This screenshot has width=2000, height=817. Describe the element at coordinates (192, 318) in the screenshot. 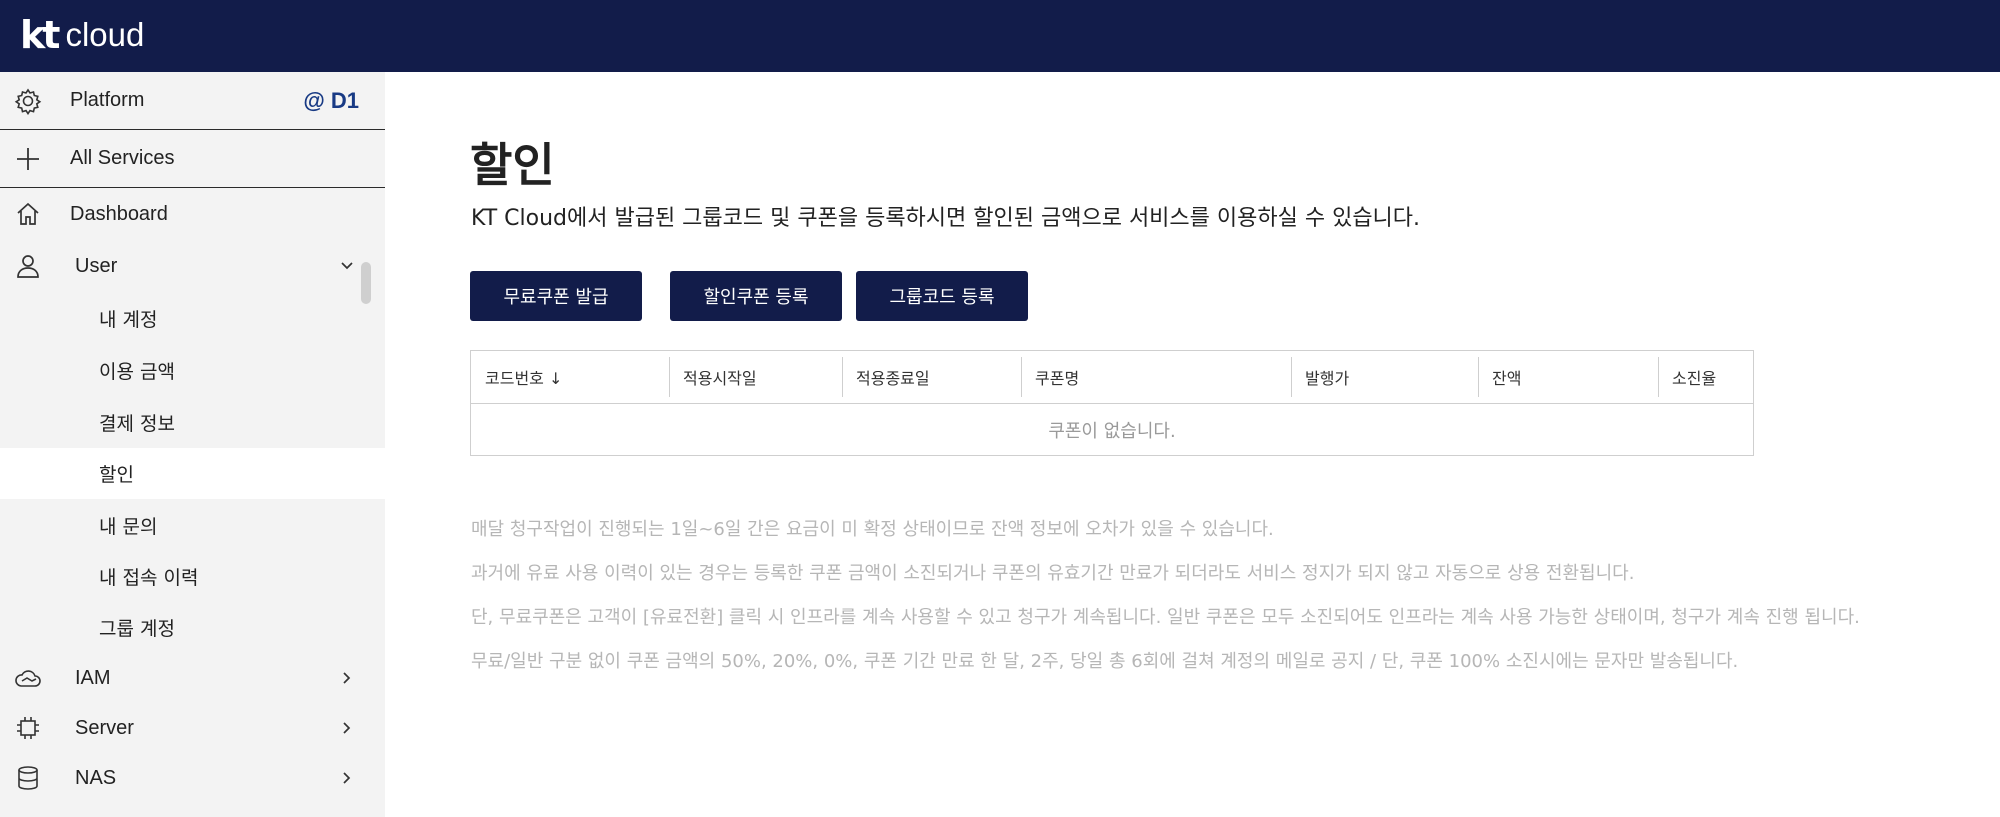

I see `sidebar-item-my-account: 내 계정` at that location.